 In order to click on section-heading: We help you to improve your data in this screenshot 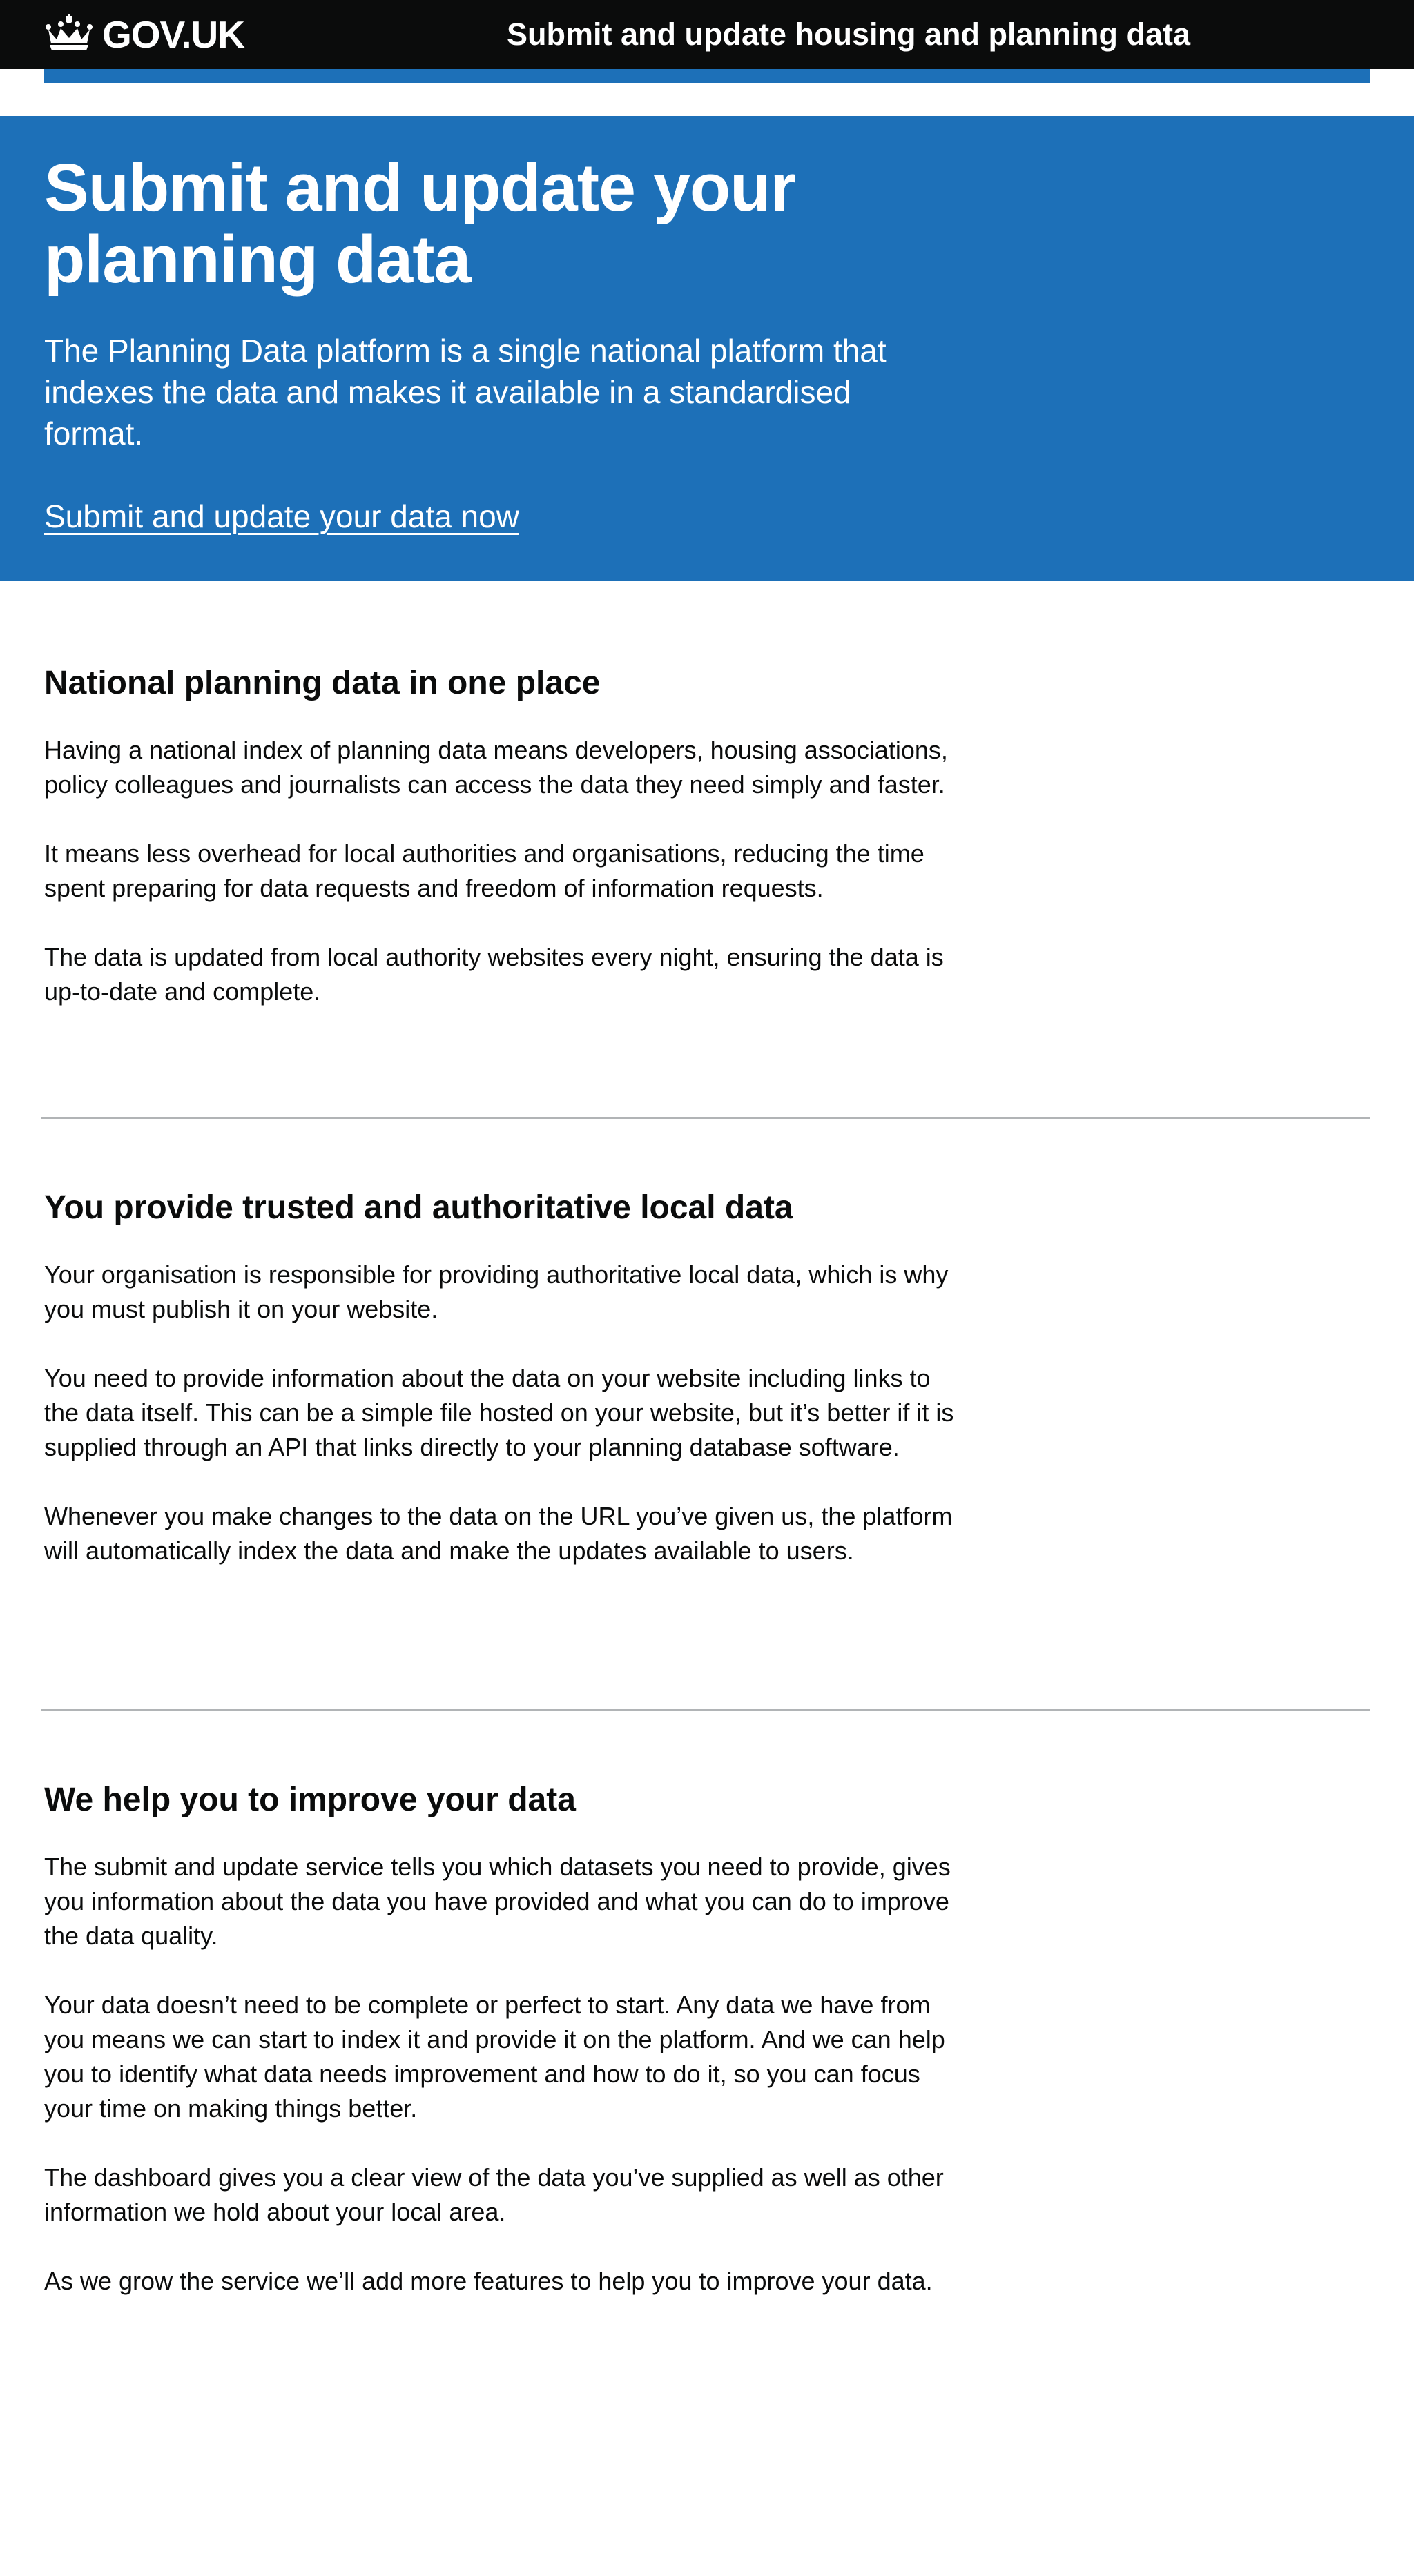, I will do `click(310, 1800)`.